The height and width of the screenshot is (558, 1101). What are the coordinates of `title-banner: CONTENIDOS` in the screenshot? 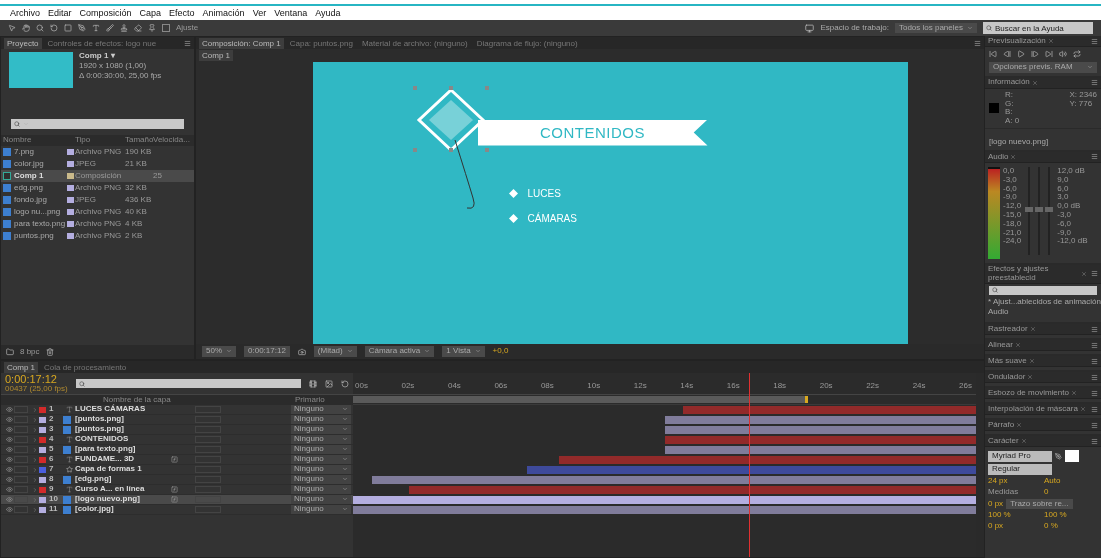 It's located at (592, 132).